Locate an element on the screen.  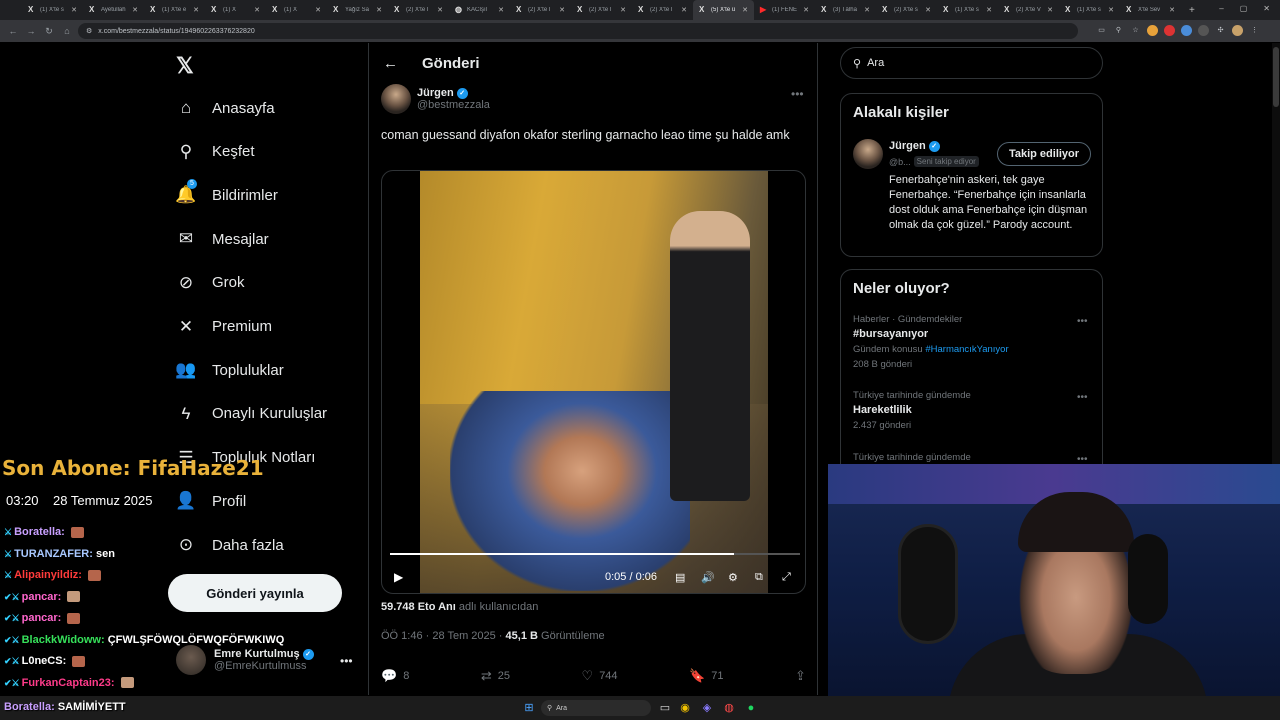
browser-tab: X Ayetullah ✕ is located at coordinates (113, 10).